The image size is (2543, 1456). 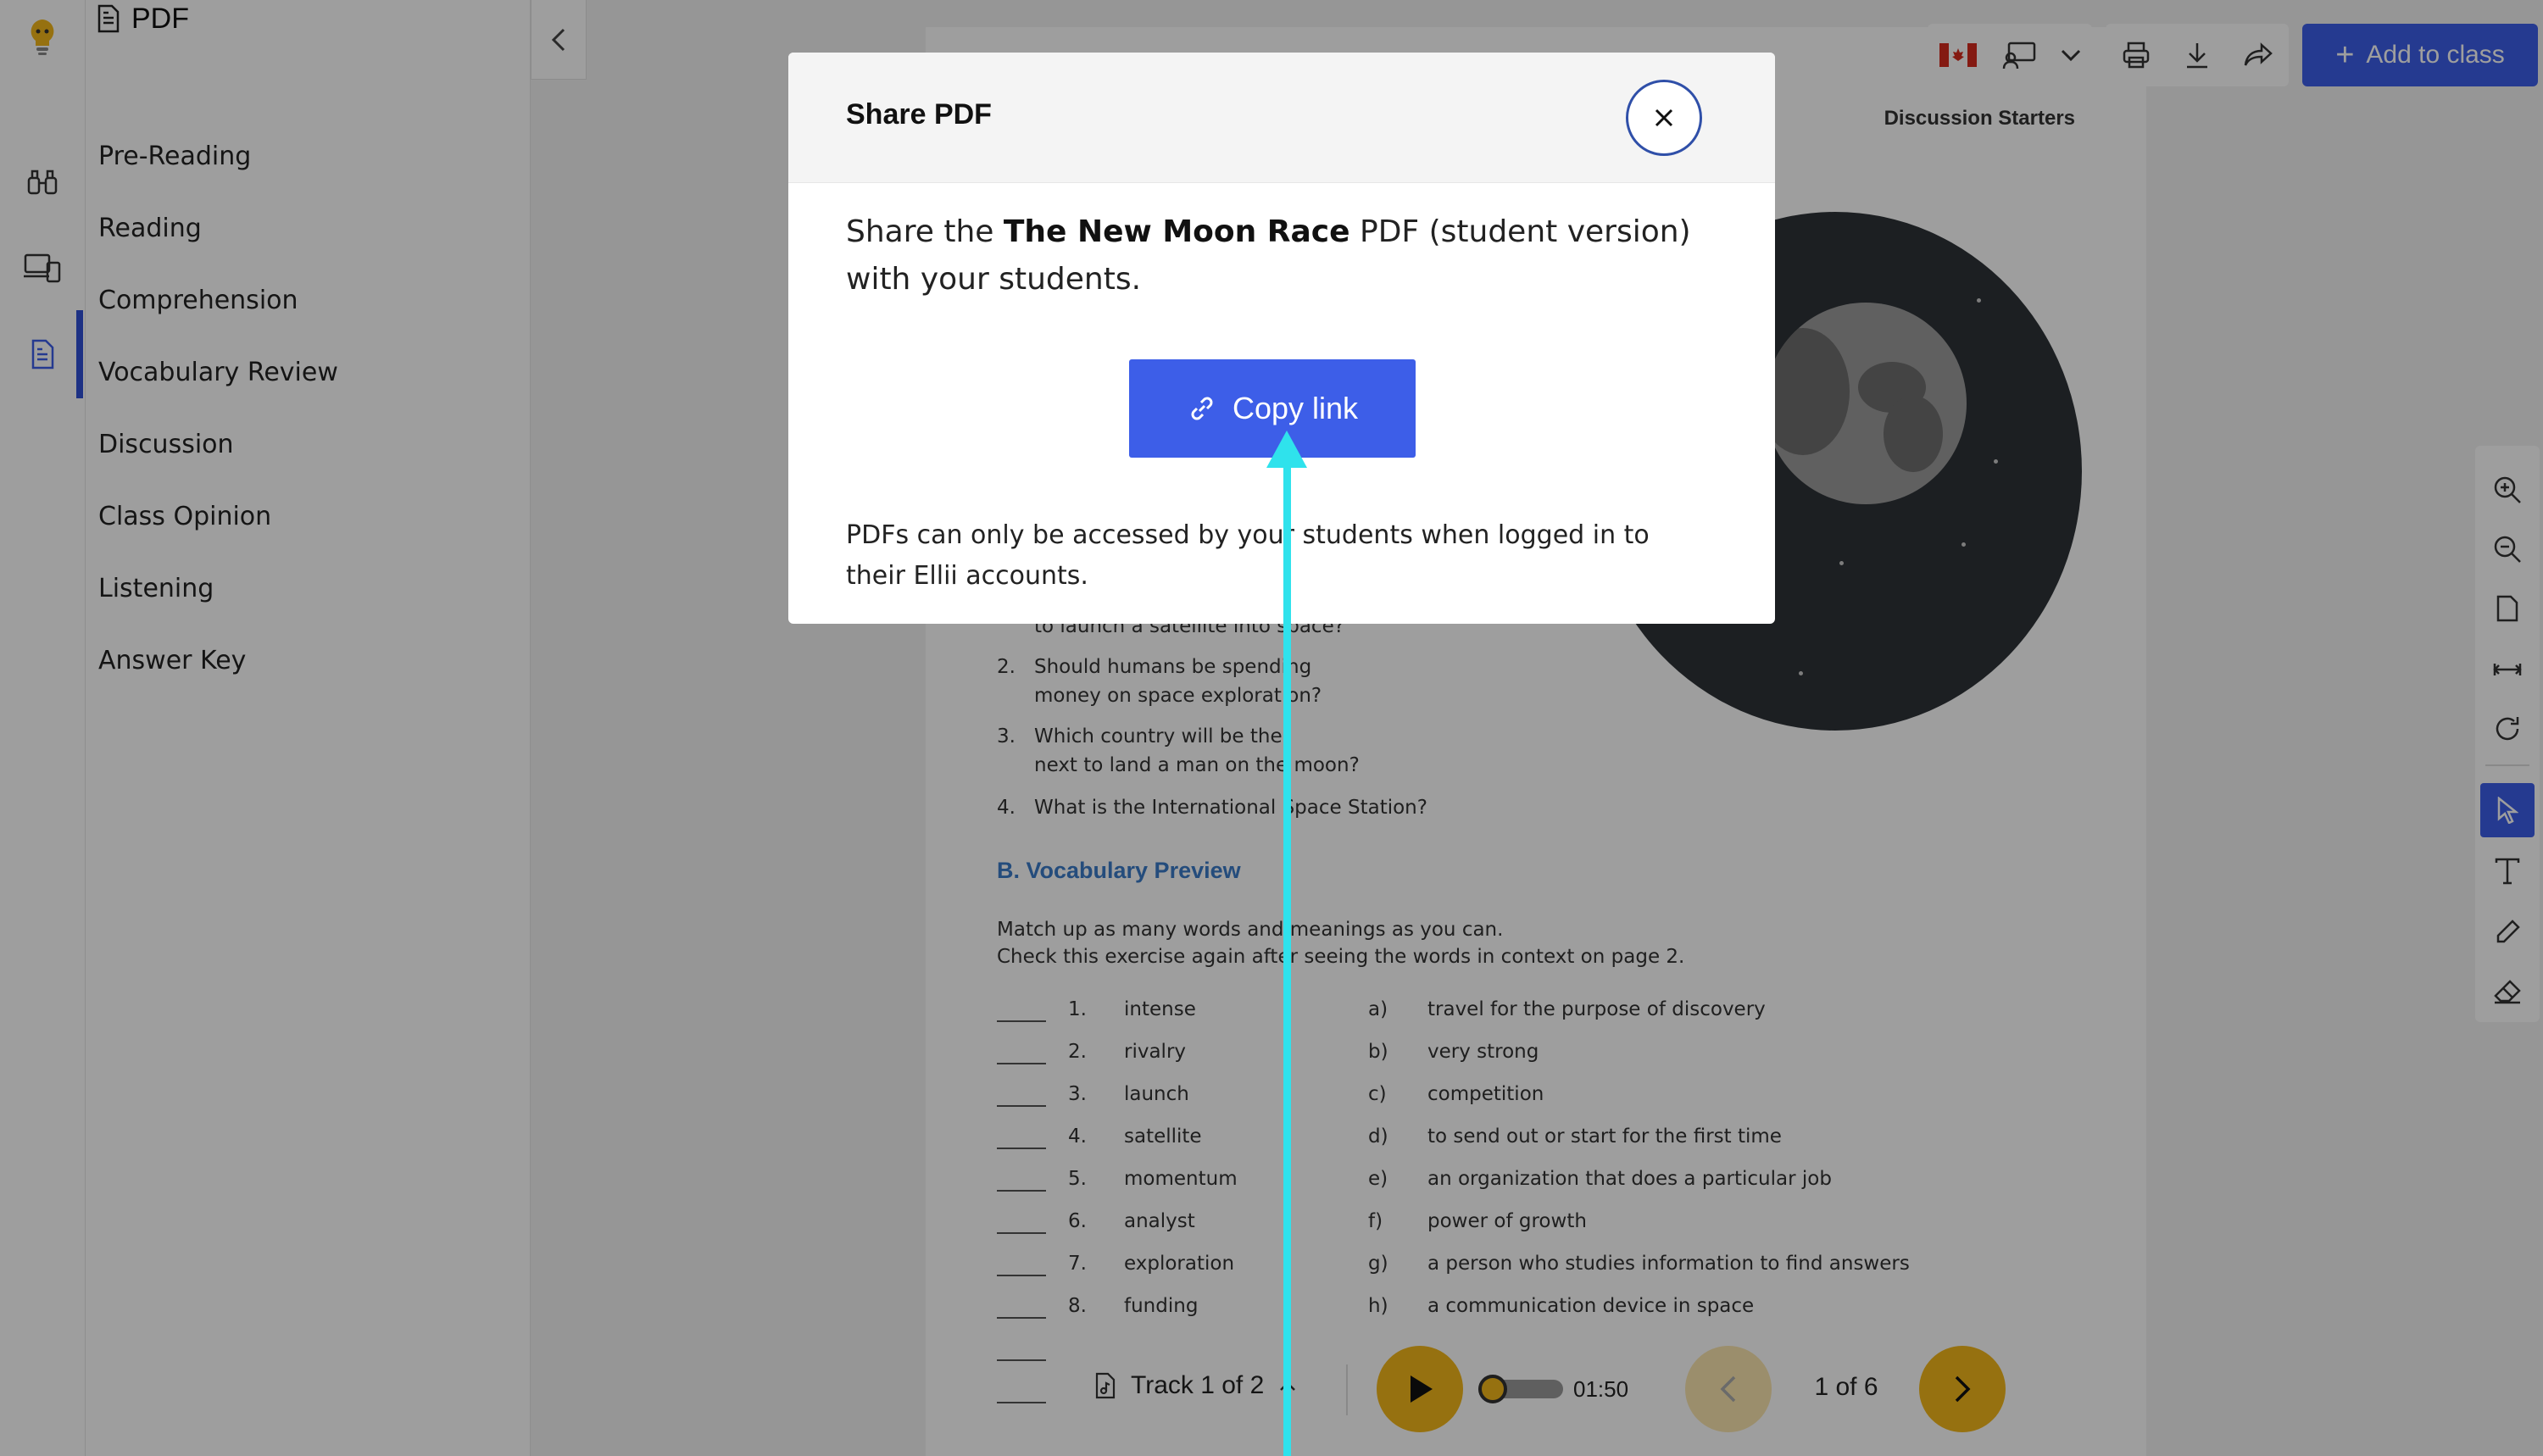 What do you see at coordinates (1287, 959) in the screenshot?
I see `annotation-arrow-shaft` at bounding box center [1287, 959].